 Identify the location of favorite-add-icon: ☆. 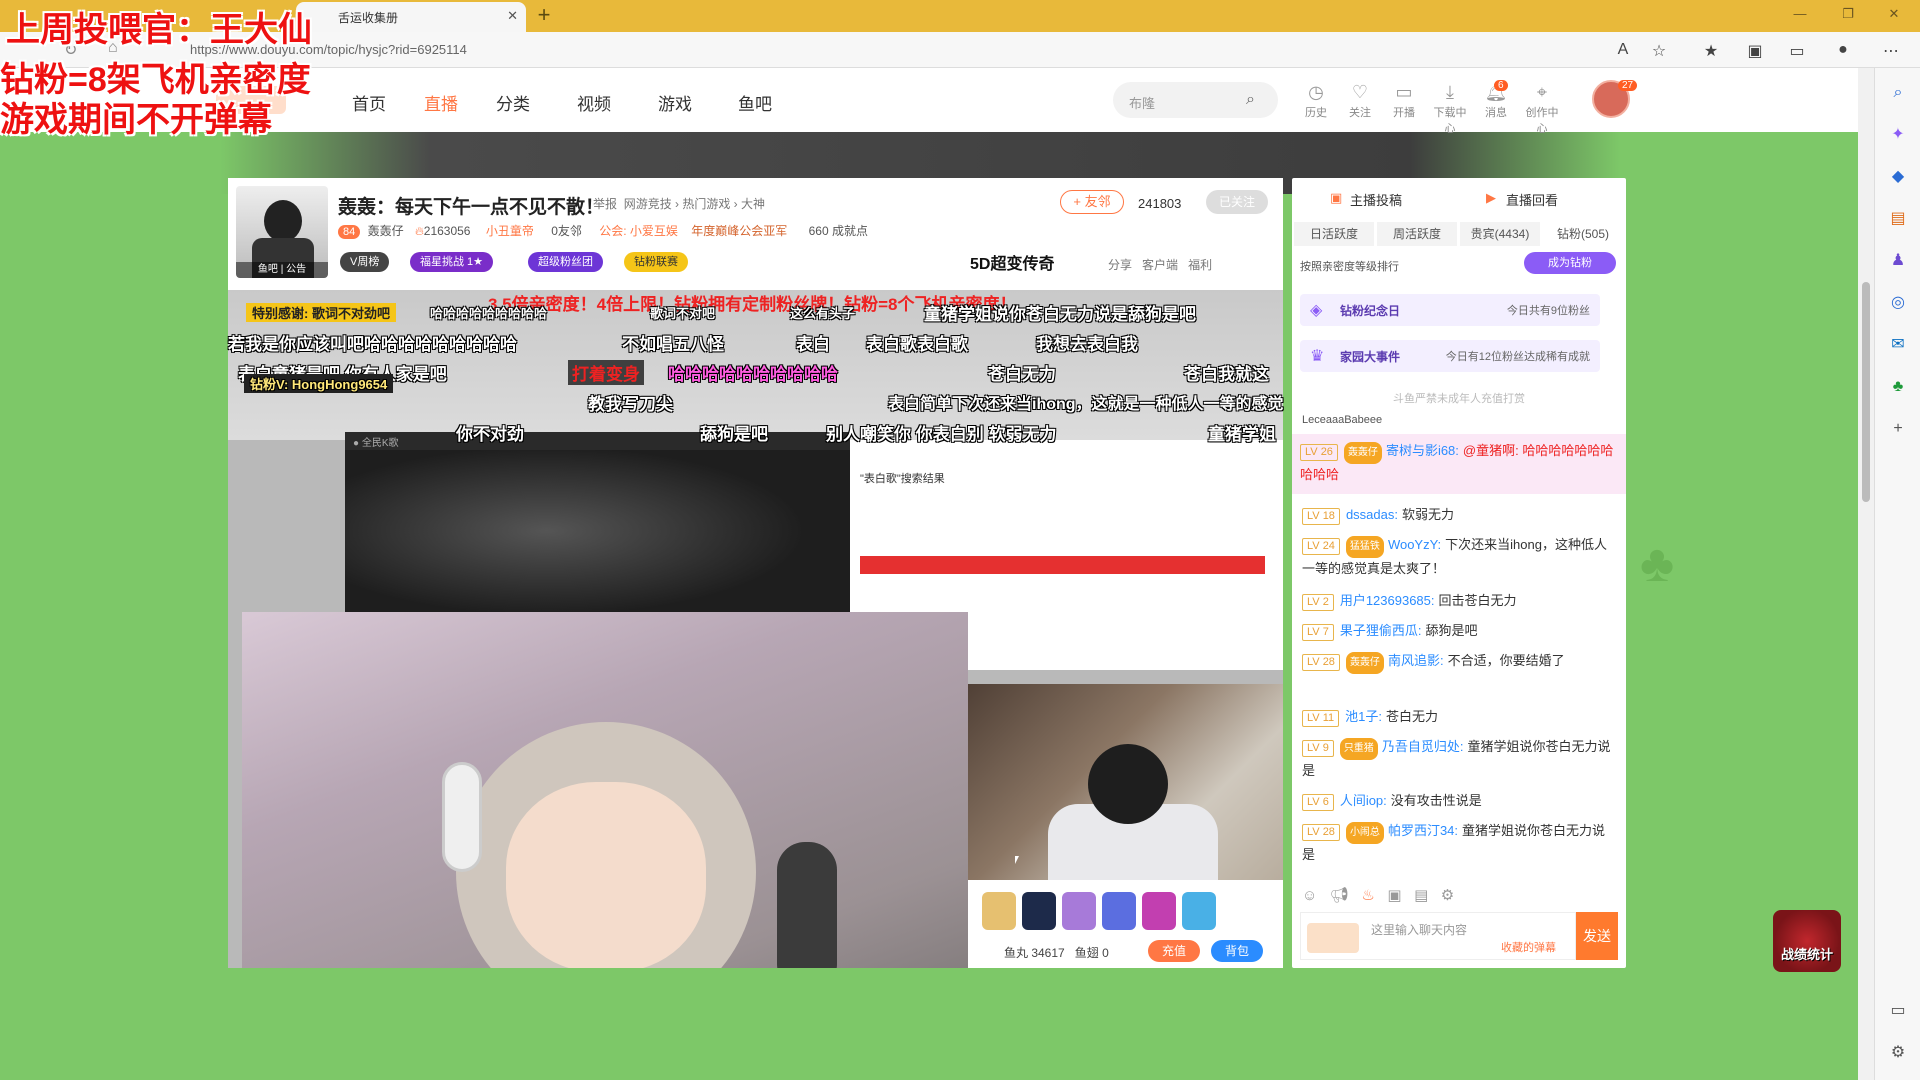
(1659, 51).